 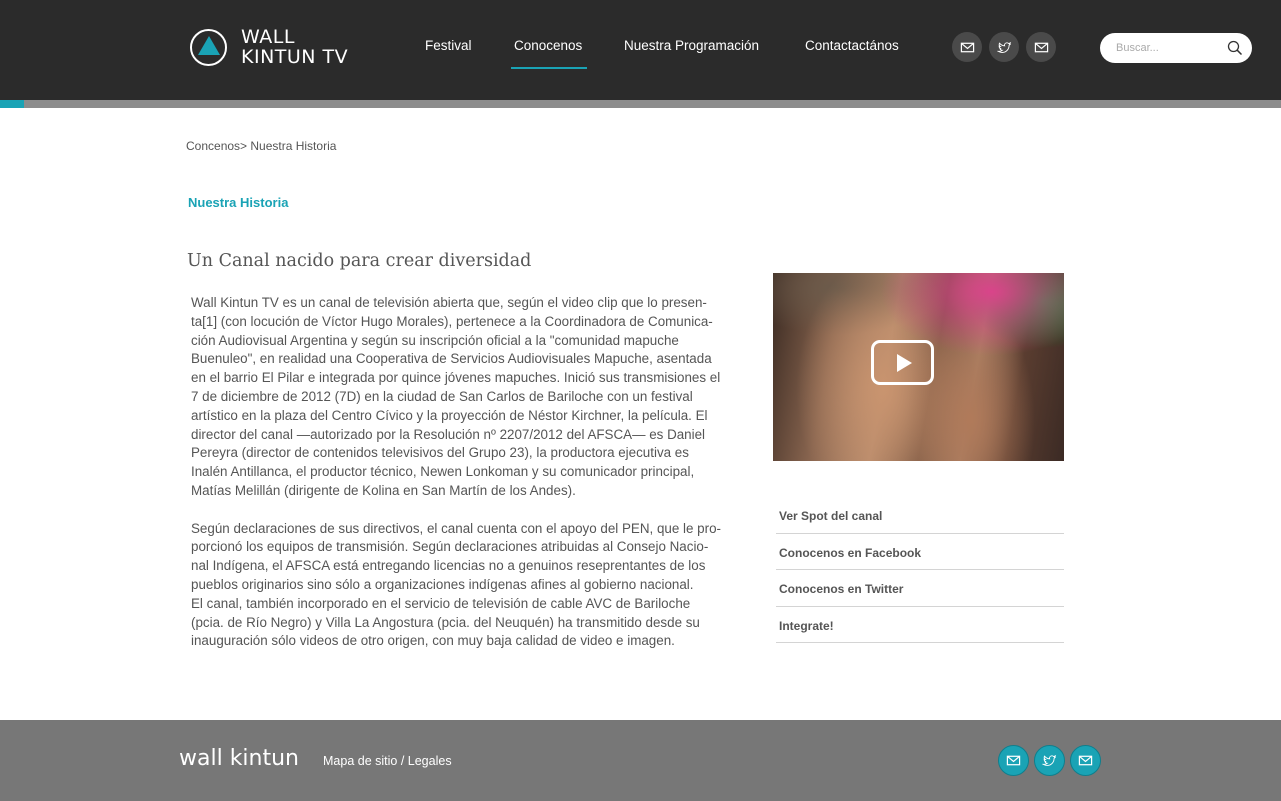 What do you see at coordinates (208, 47) in the screenshot?
I see `logo-triangle-icon` at bounding box center [208, 47].